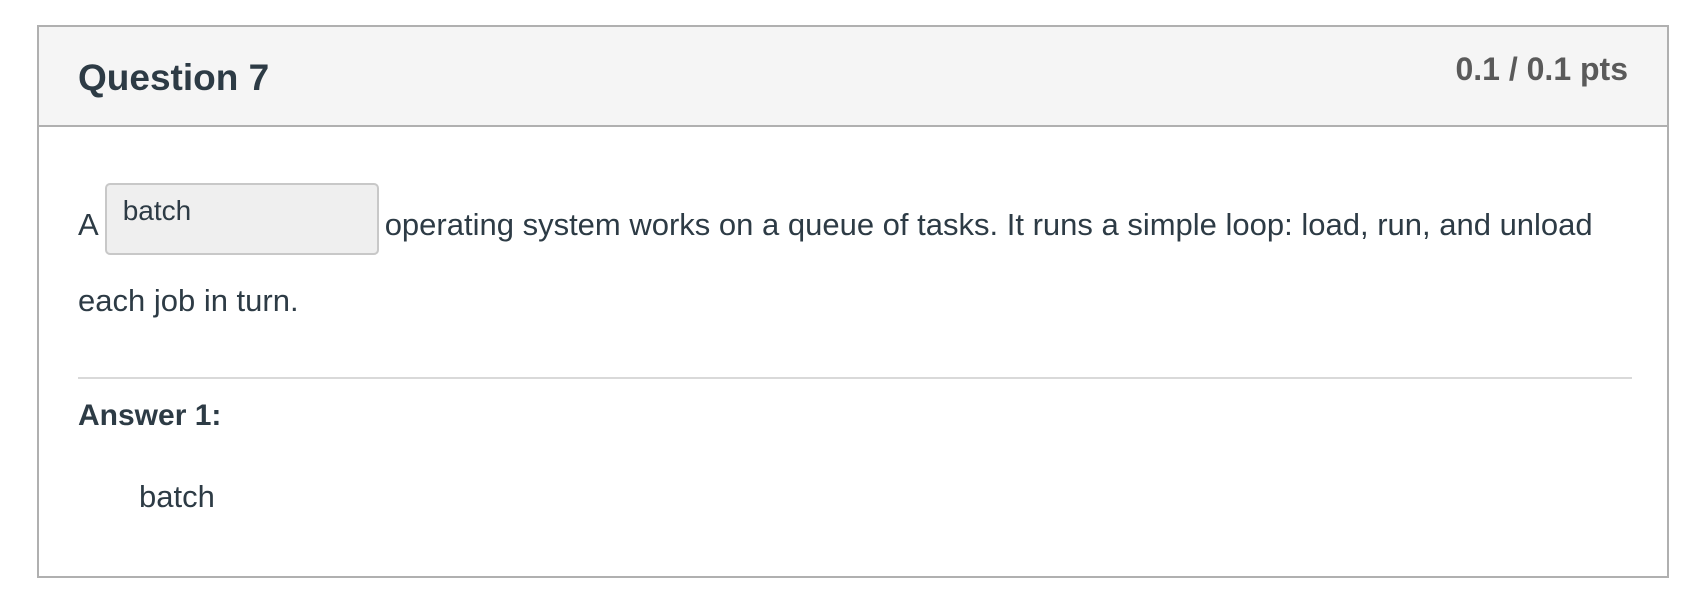 The image size is (1700, 604). I want to click on question-points: 0.1 / 0.1 pts, so click(1541, 69).